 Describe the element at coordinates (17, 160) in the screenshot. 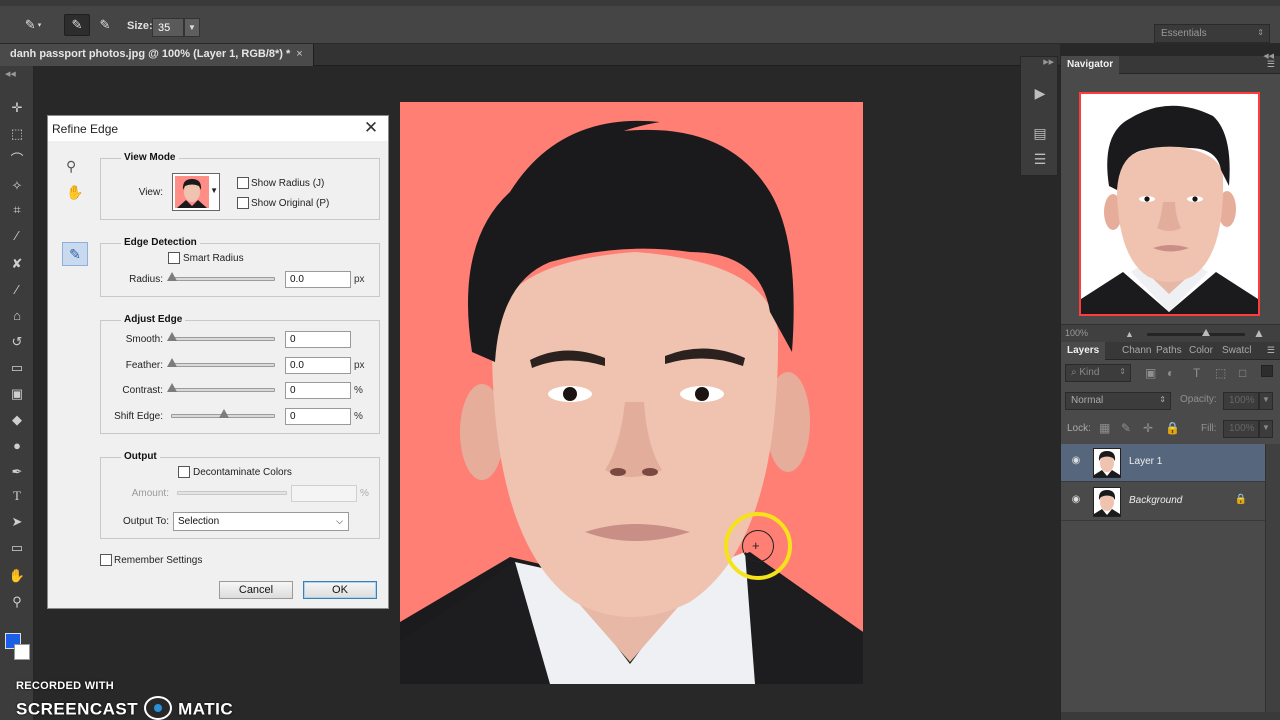

I see `lasso-icon: ⌒` at that location.